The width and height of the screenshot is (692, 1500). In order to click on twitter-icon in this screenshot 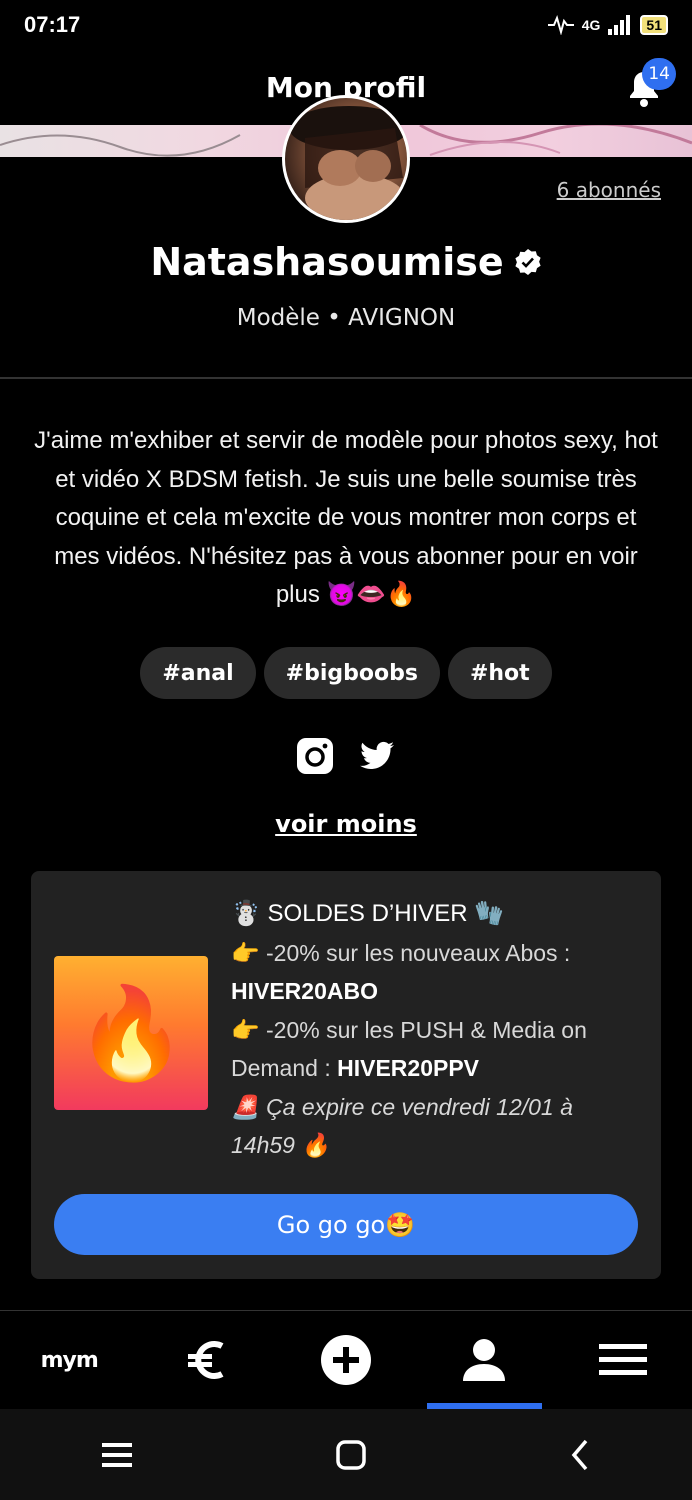, I will do `click(377, 756)`.